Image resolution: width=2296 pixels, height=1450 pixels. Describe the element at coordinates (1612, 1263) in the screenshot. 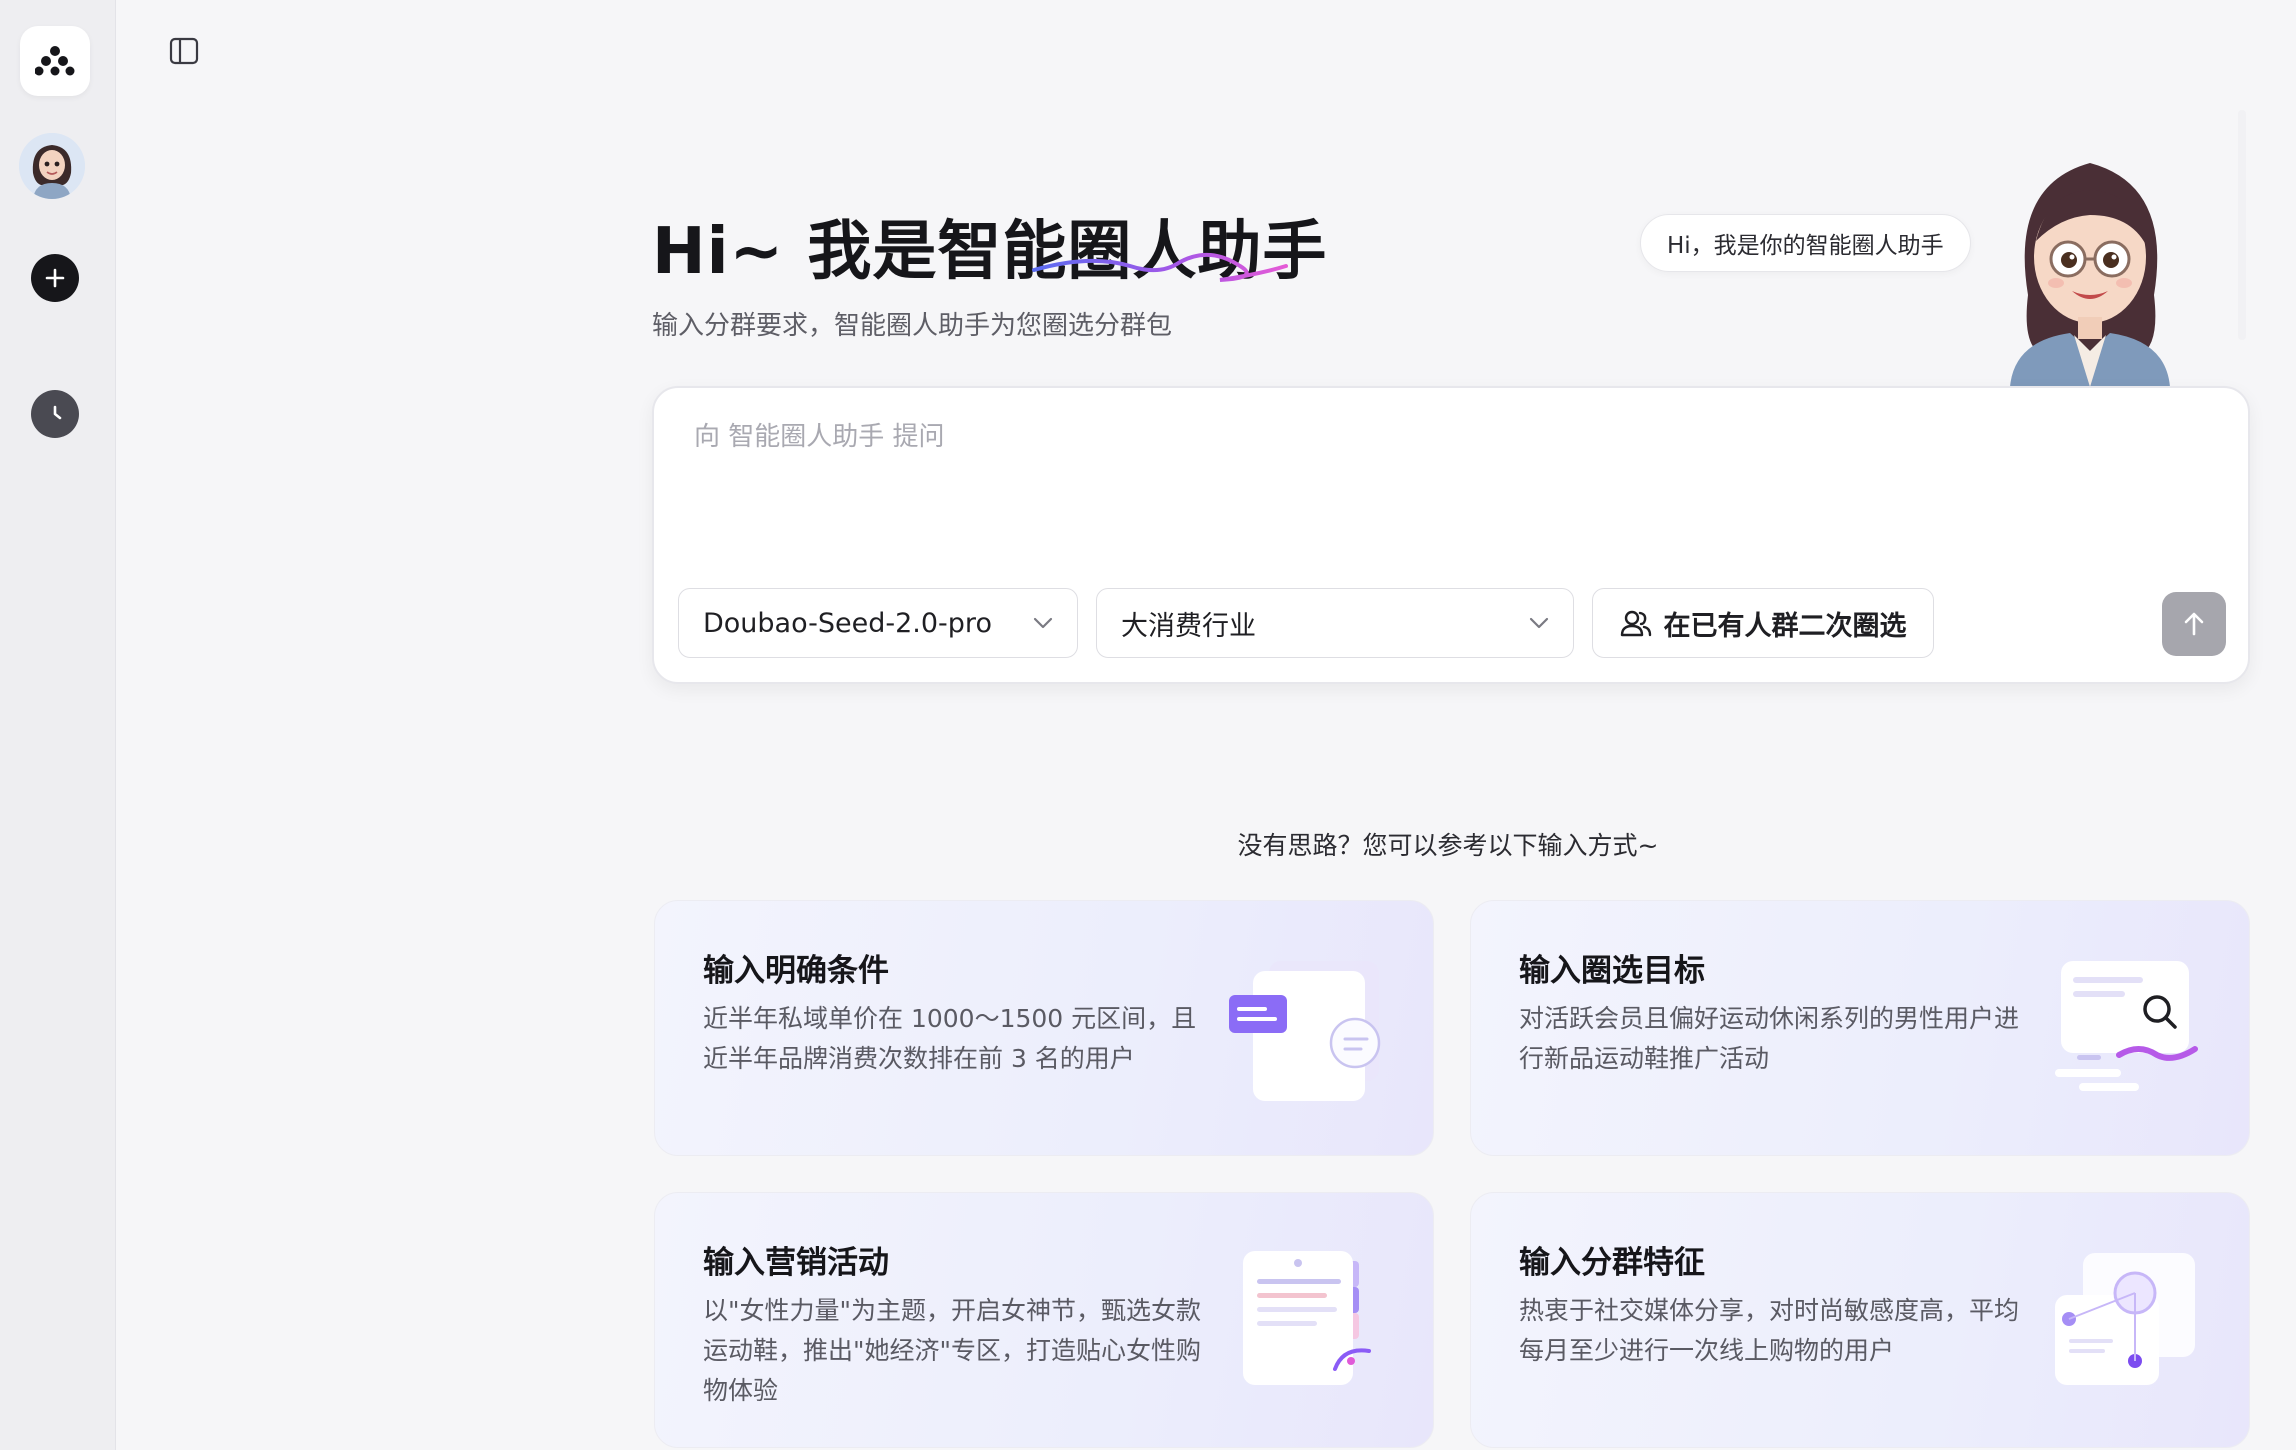

I see `suggestion-card-title: 输入分群特征` at that location.